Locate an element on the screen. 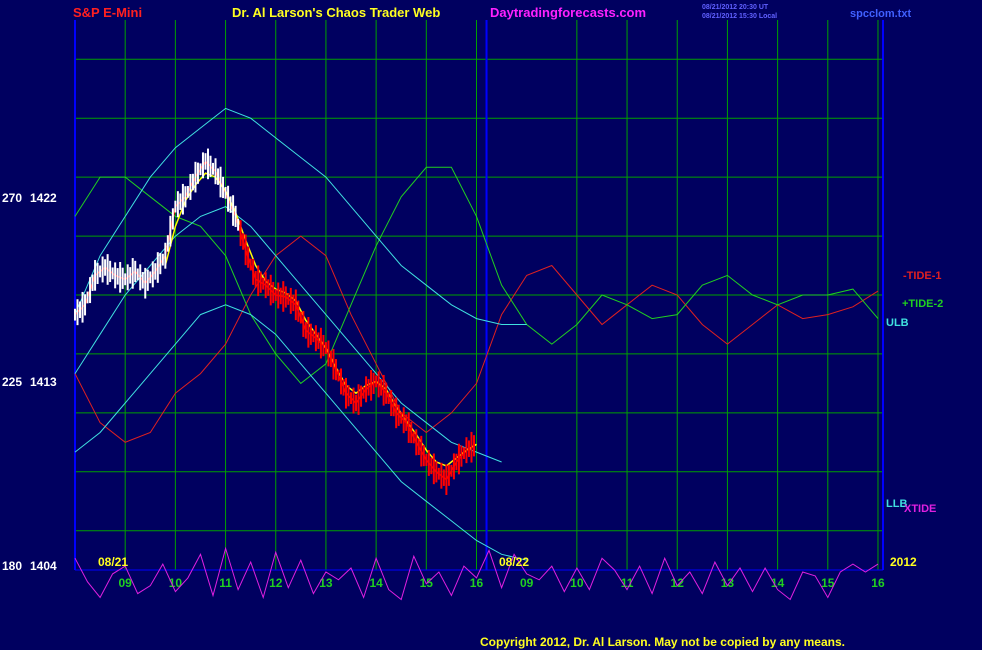 This screenshot has height=650, width=982. instrument-label: S&P E-Mini is located at coordinates (107, 12).